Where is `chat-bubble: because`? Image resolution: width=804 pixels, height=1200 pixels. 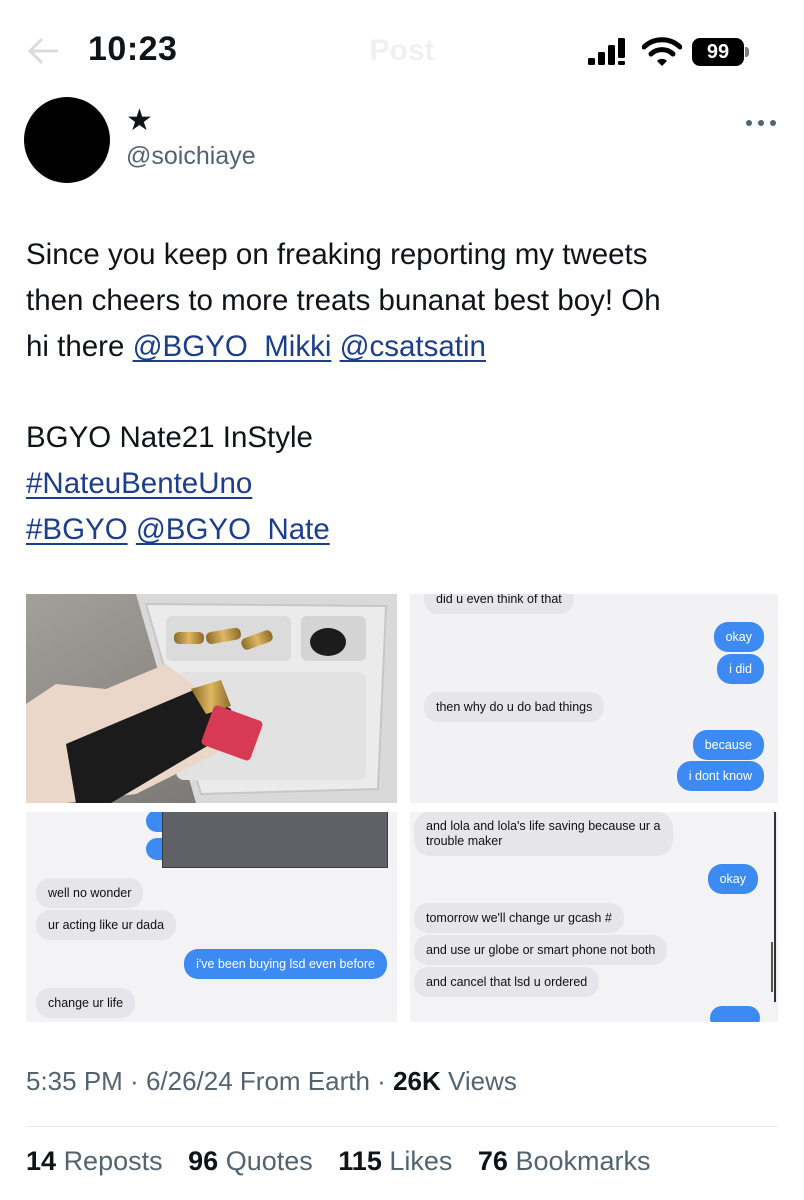 chat-bubble: because is located at coordinates (728, 745).